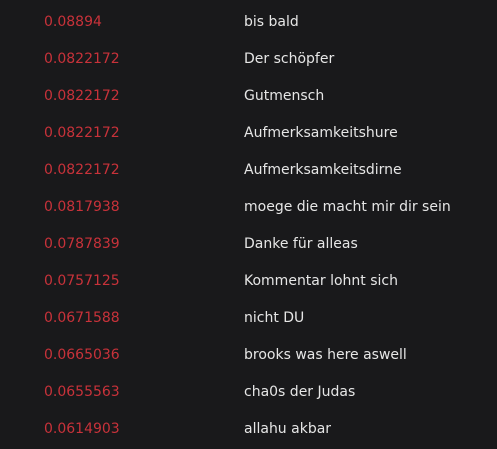 The height and width of the screenshot is (449, 497). What do you see at coordinates (321, 280) in the screenshot?
I see `item-text: Kommentar lohnt sich` at bounding box center [321, 280].